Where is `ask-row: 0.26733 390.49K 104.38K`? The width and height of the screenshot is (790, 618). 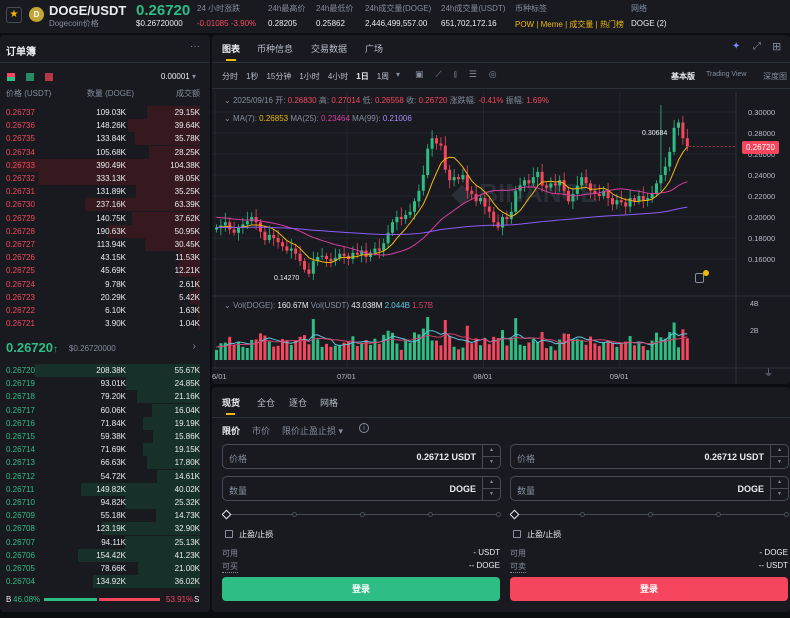
ask-row: 0.26733 390.49K 104.38K is located at coordinates (103, 165).